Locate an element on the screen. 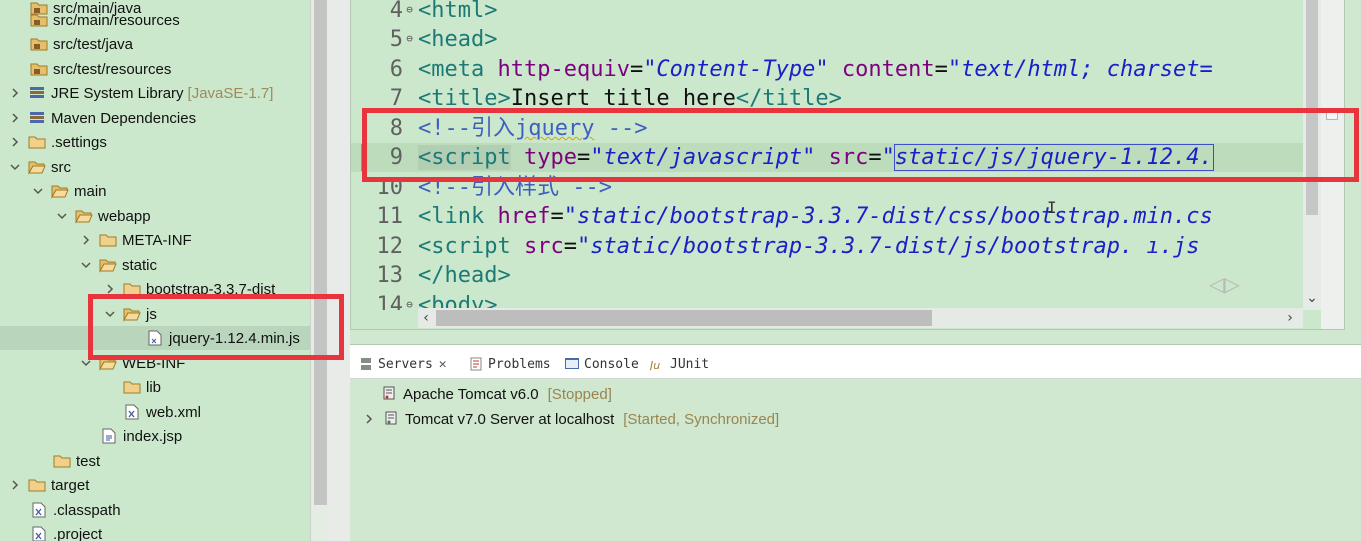  text-cursor-icon: I is located at coordinates (1052, 207).